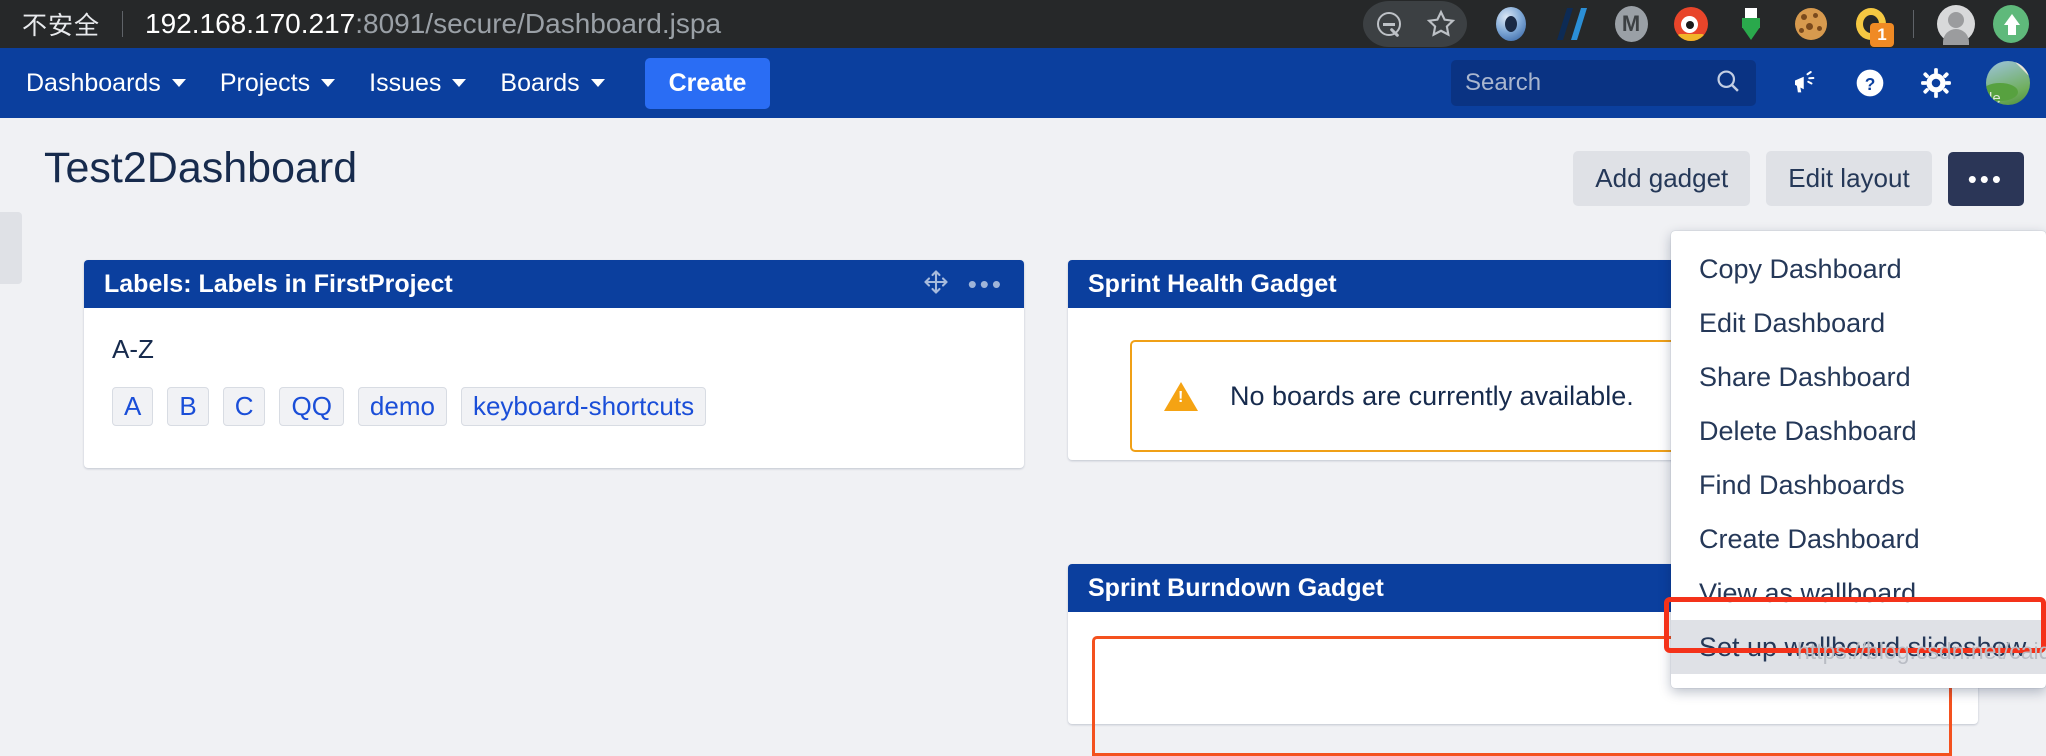  I want to click on gadget-title: Sprint Burndown Gadget, so click(1236, 587).